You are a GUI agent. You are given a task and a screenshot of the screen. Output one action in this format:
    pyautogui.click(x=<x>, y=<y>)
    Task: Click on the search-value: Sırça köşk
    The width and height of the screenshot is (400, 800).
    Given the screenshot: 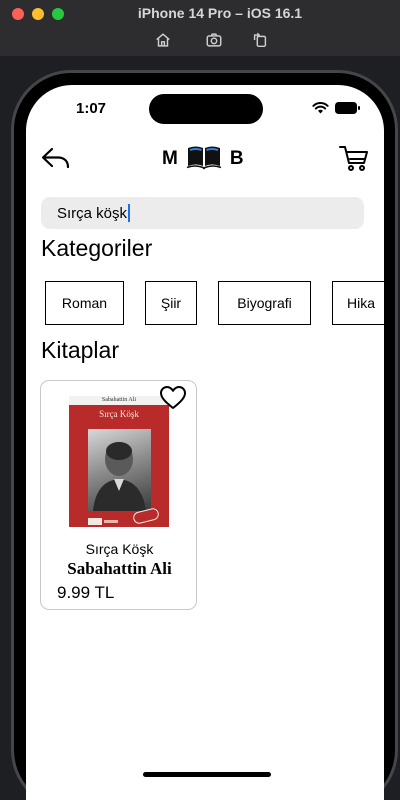 What is the action you would take?
    pyautogui.click(x=92, y=213)
    